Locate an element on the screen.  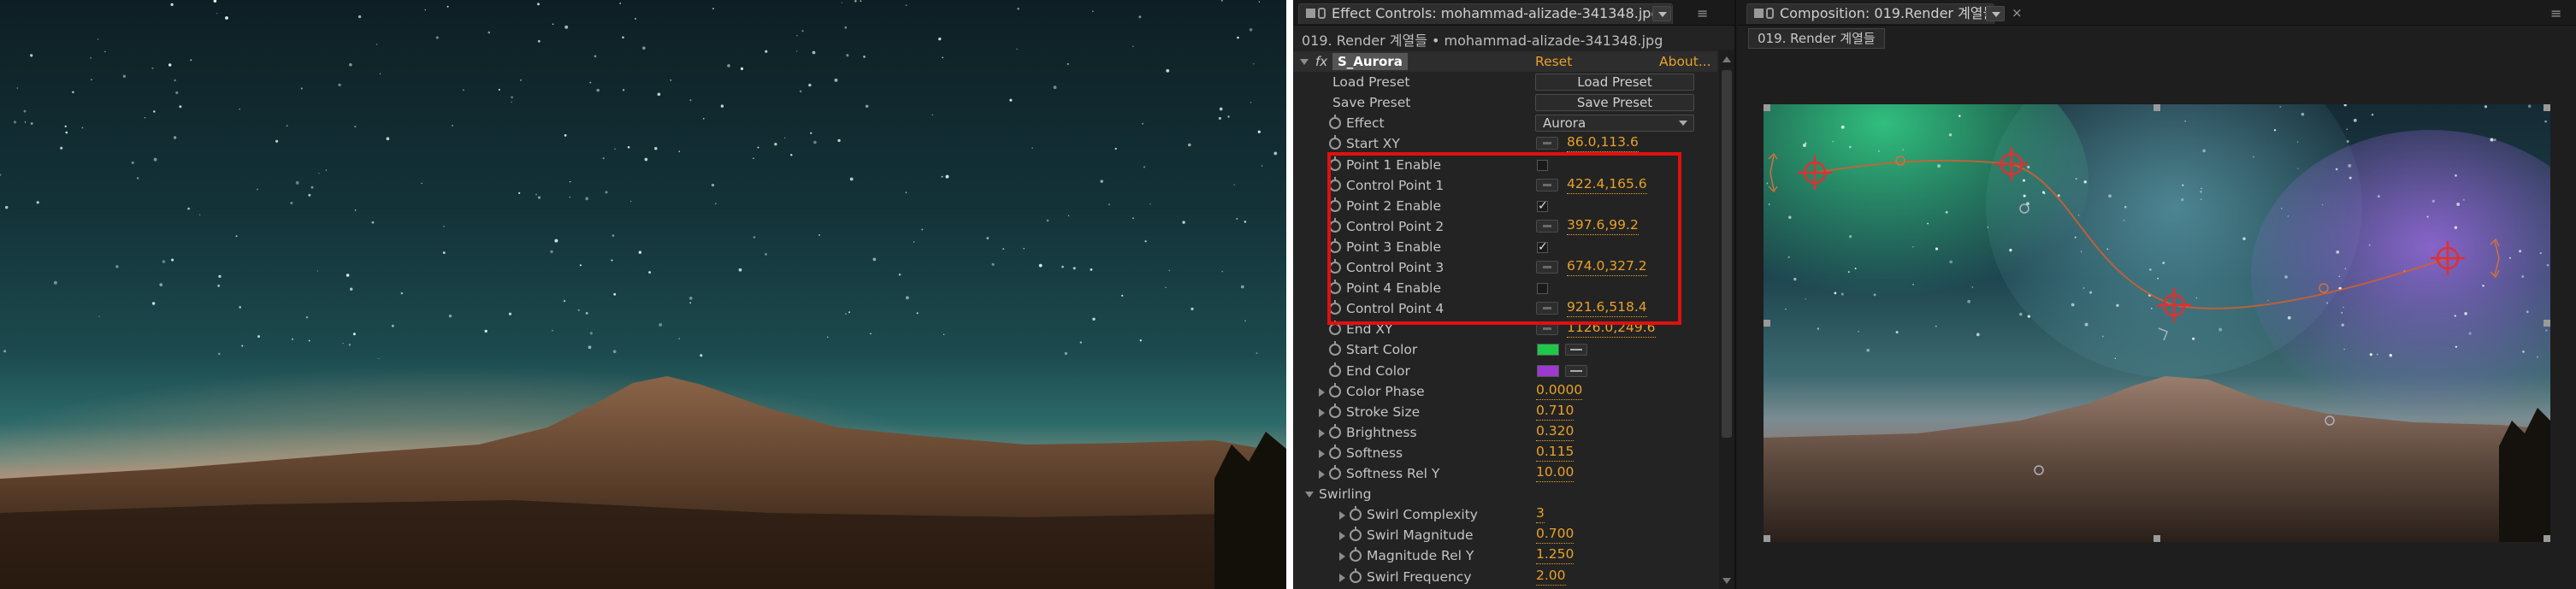
property-label: Load Preset is located at coordinates (1371, 83).